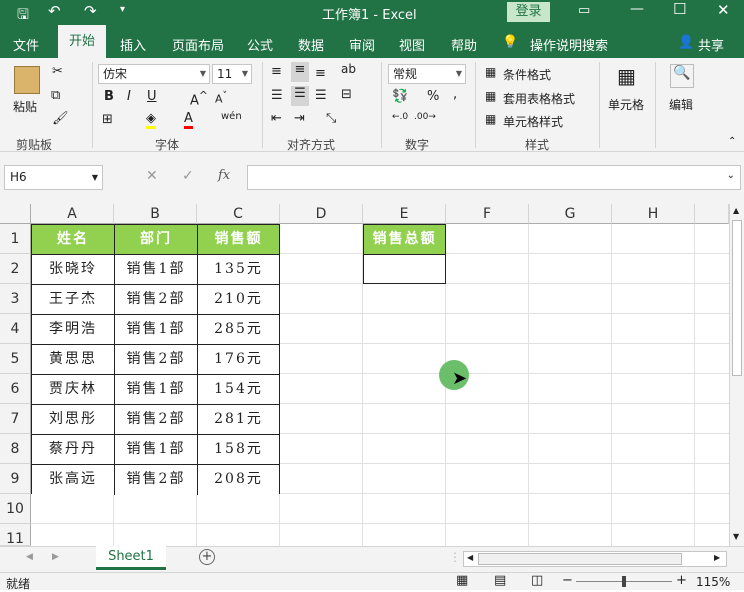  I want to click on table-cell: 285元, so click(238, 330).